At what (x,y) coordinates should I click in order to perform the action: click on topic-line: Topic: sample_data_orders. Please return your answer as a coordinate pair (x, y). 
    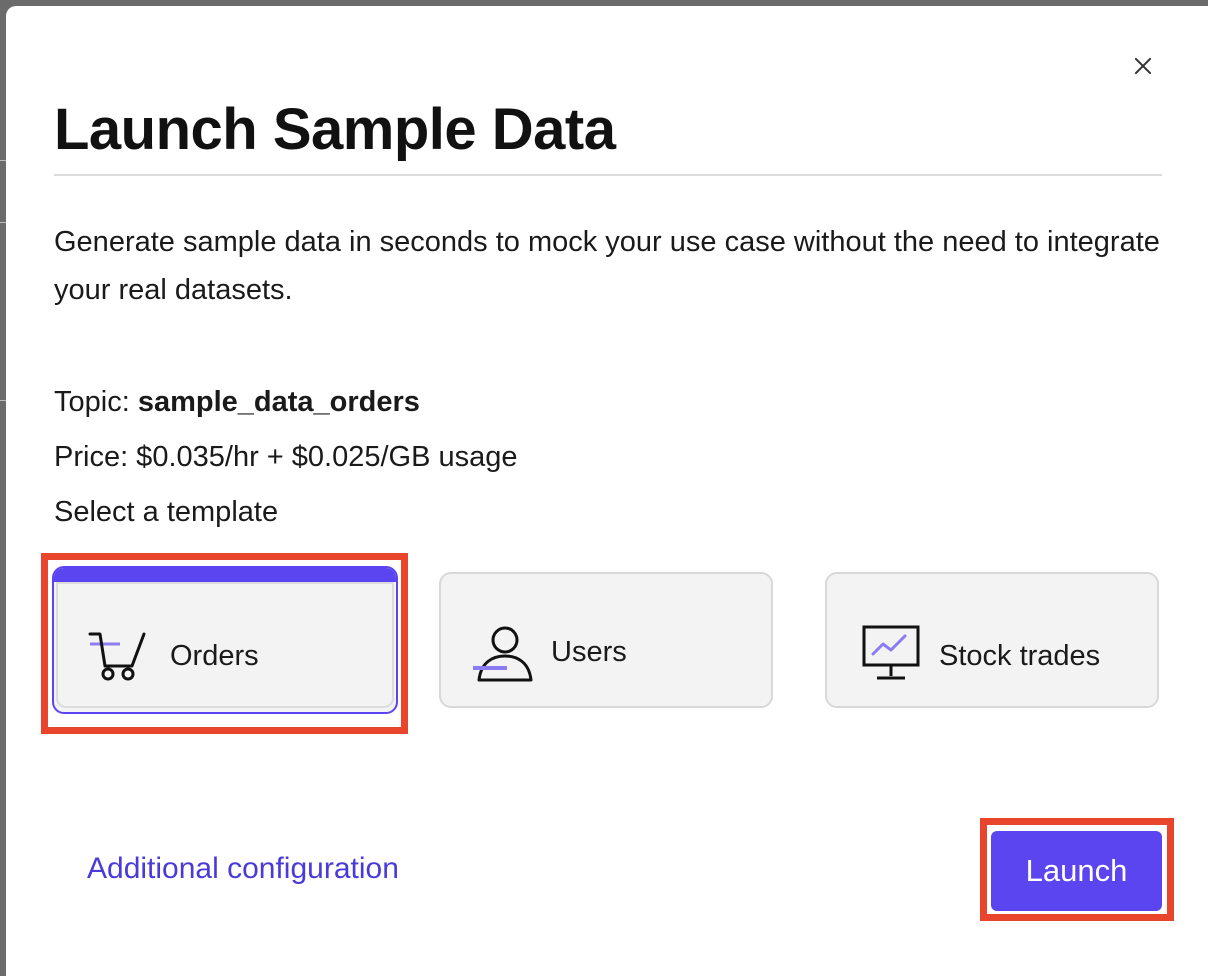
    Looking at the image, I should click on (237, 402).